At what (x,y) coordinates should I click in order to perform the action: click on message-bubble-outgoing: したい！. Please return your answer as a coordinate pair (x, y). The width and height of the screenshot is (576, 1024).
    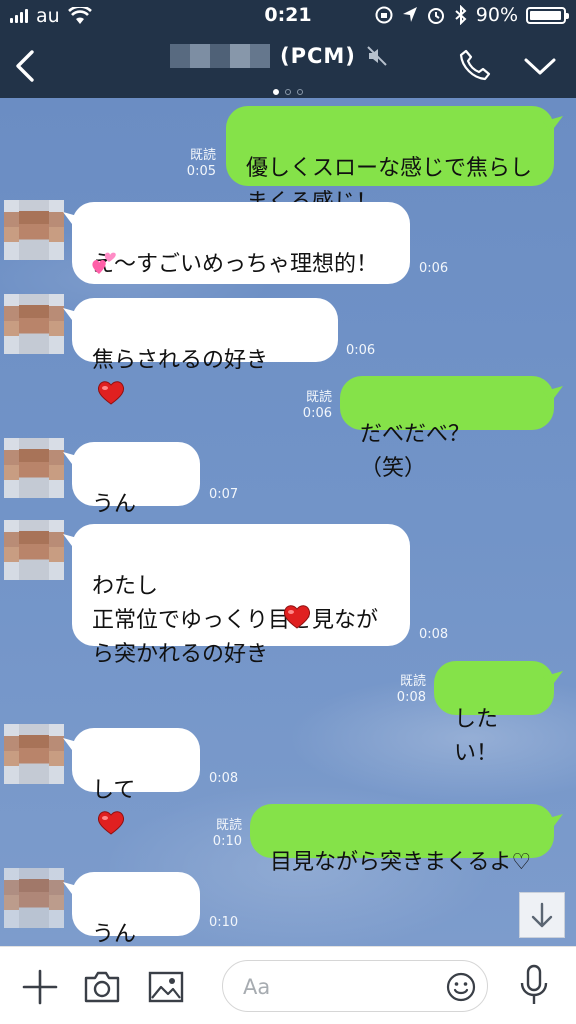
    Looking at the image, I should click on (494, 713).